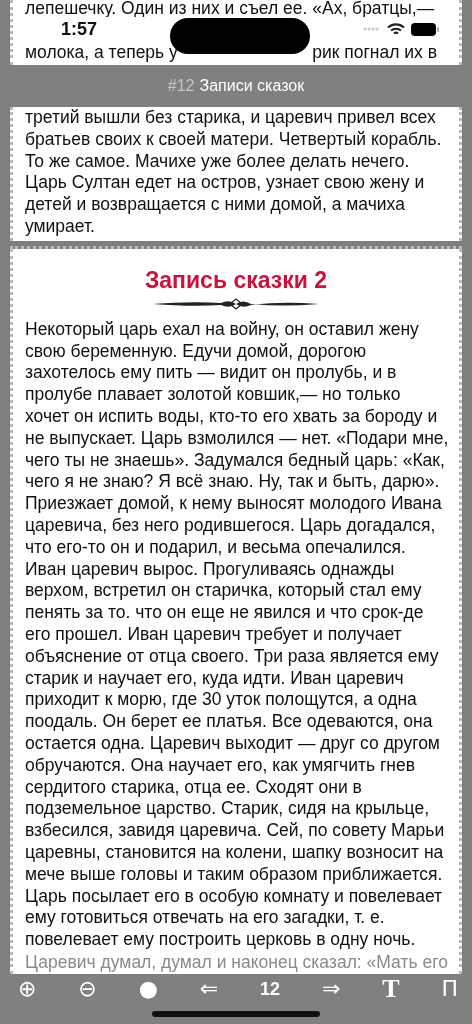 This screenshot has width=472, height=1024. I want to click on font-button: T, so click(391, 989).